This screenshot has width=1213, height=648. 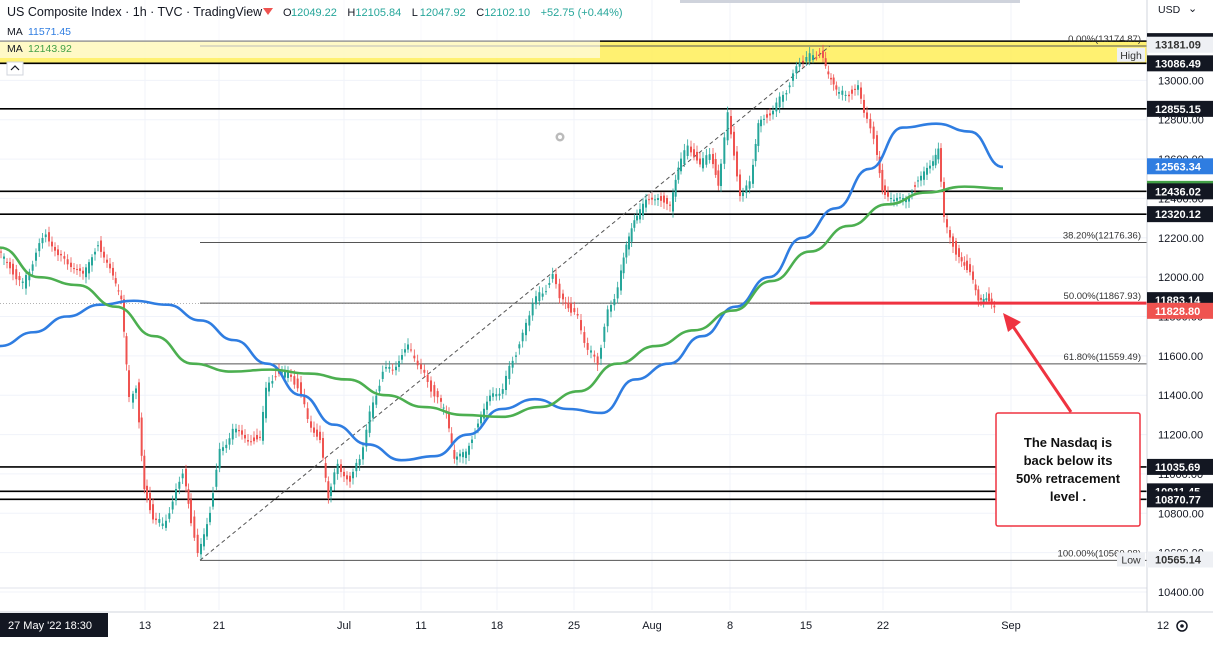 I want to click on price-label: 11828.80, so click(x=1180, y=310).